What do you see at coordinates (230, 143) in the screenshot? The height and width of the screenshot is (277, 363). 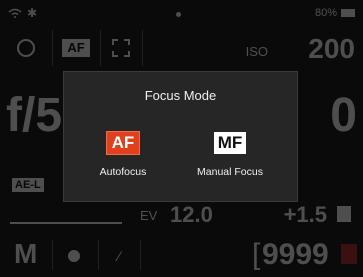 I see `manual-focus-icon: MF` at bounding box center [230, 143].